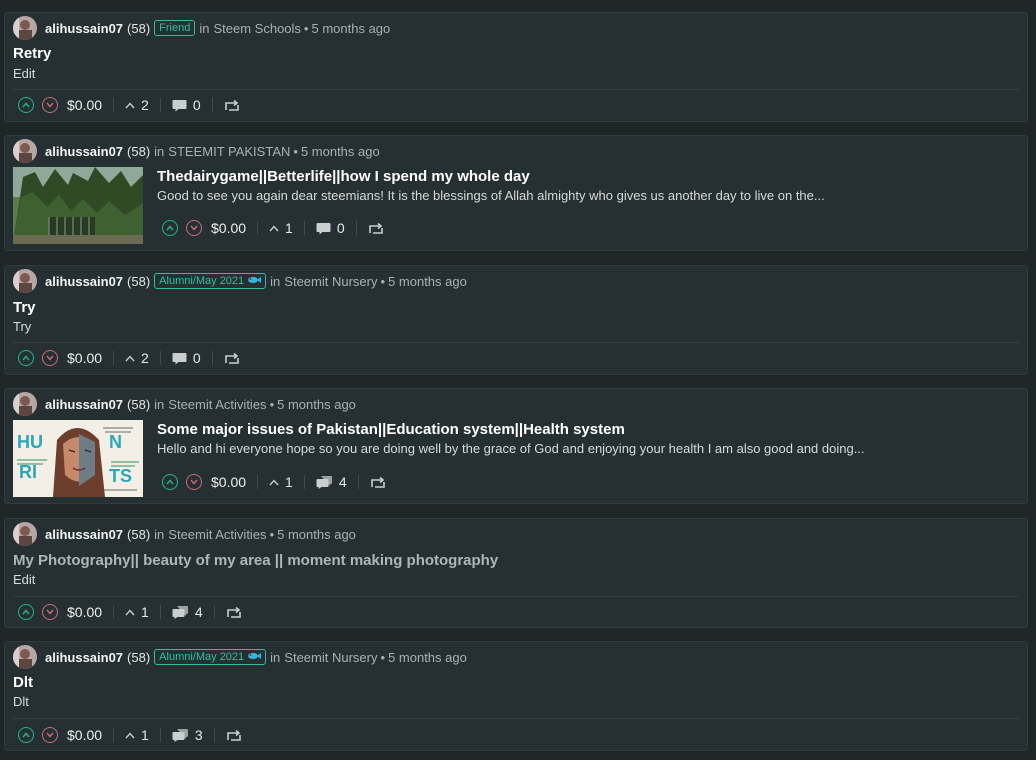 This screenshot has width=1036, height=760. Describe the element at coordinates (139, 534) in the screenshot. I see `author-reputation: (58)` at that location.